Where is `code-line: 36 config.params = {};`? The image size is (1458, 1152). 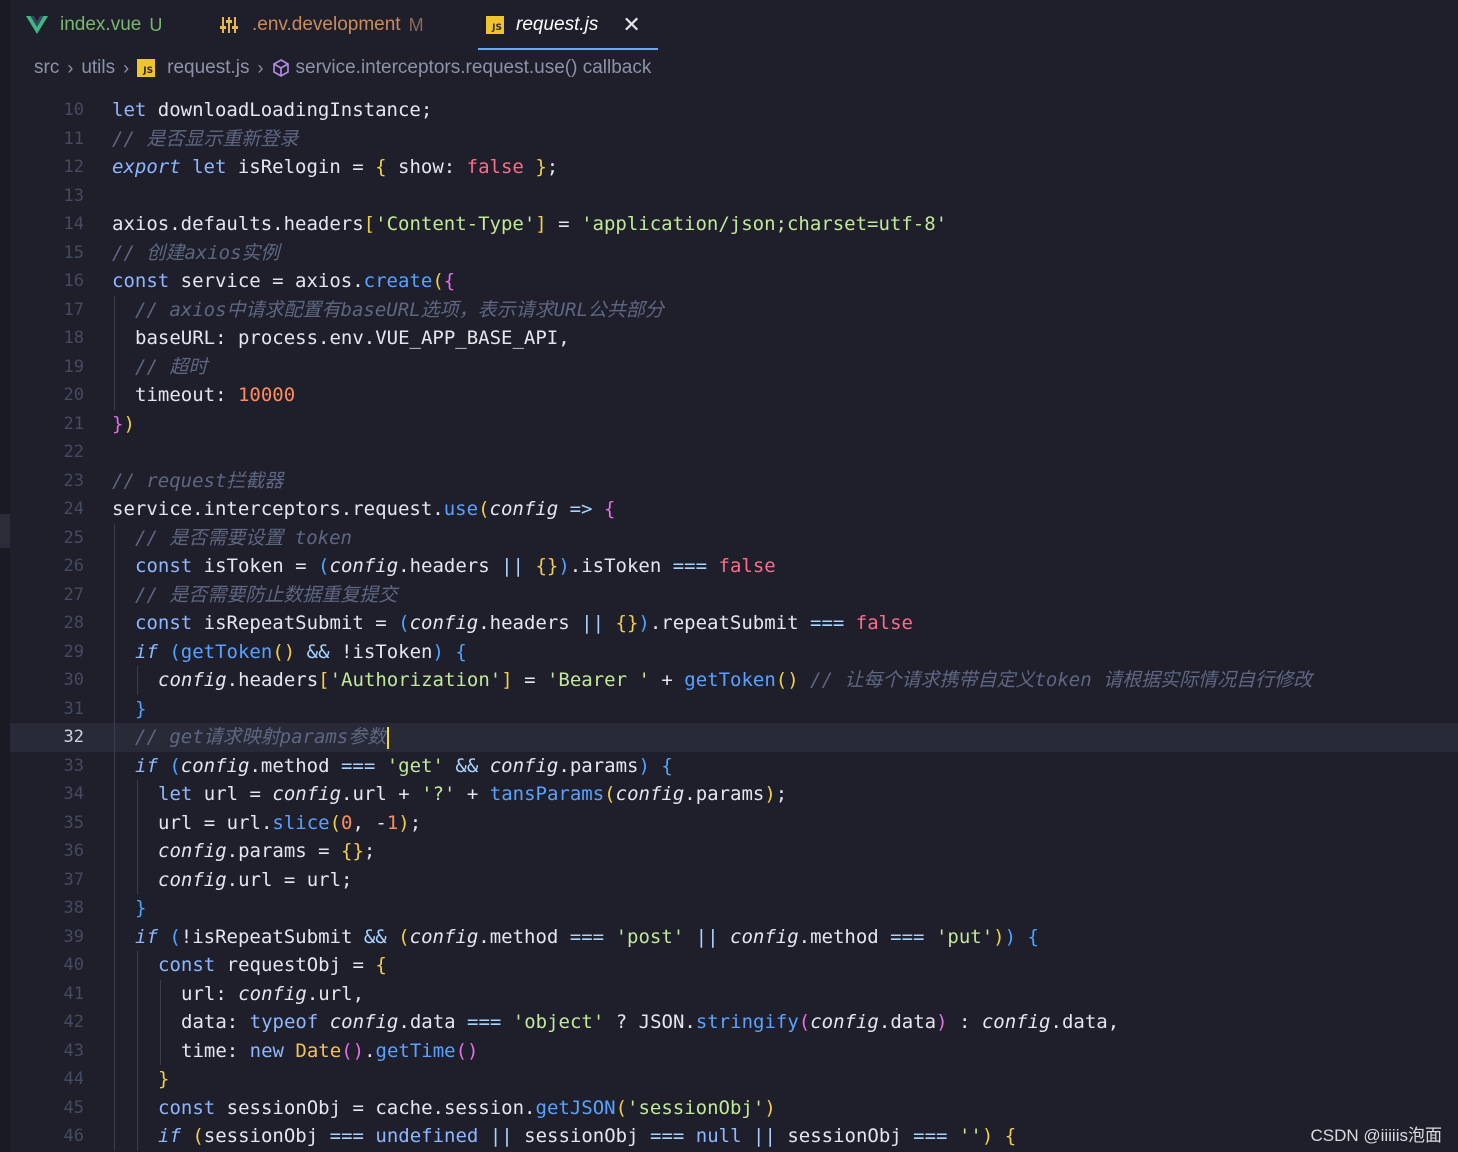
code-line: 36 config.params = {}; is located at coordinates (734, 851).